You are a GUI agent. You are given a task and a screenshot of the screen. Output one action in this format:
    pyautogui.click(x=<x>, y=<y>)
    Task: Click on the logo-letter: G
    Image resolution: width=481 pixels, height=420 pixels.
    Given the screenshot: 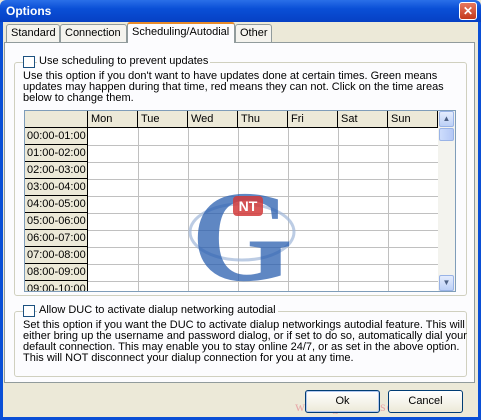 What is the action you would take?
    pyautogui.click(x=241, y=235)
    